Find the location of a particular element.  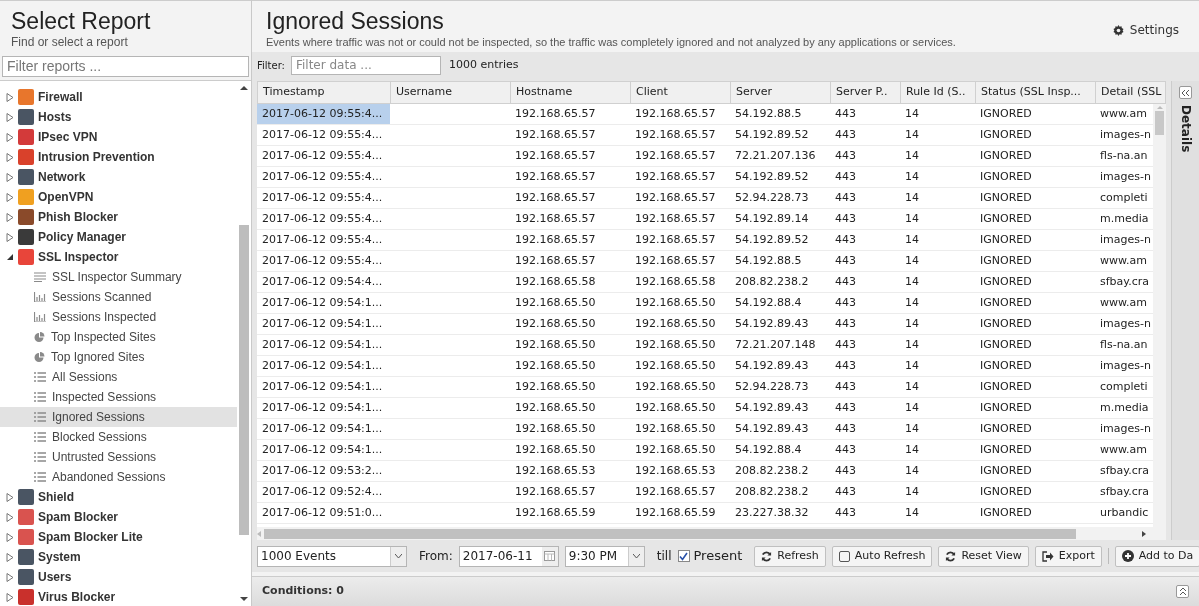

bar-chart-icon is located at coordinates (40, 317).